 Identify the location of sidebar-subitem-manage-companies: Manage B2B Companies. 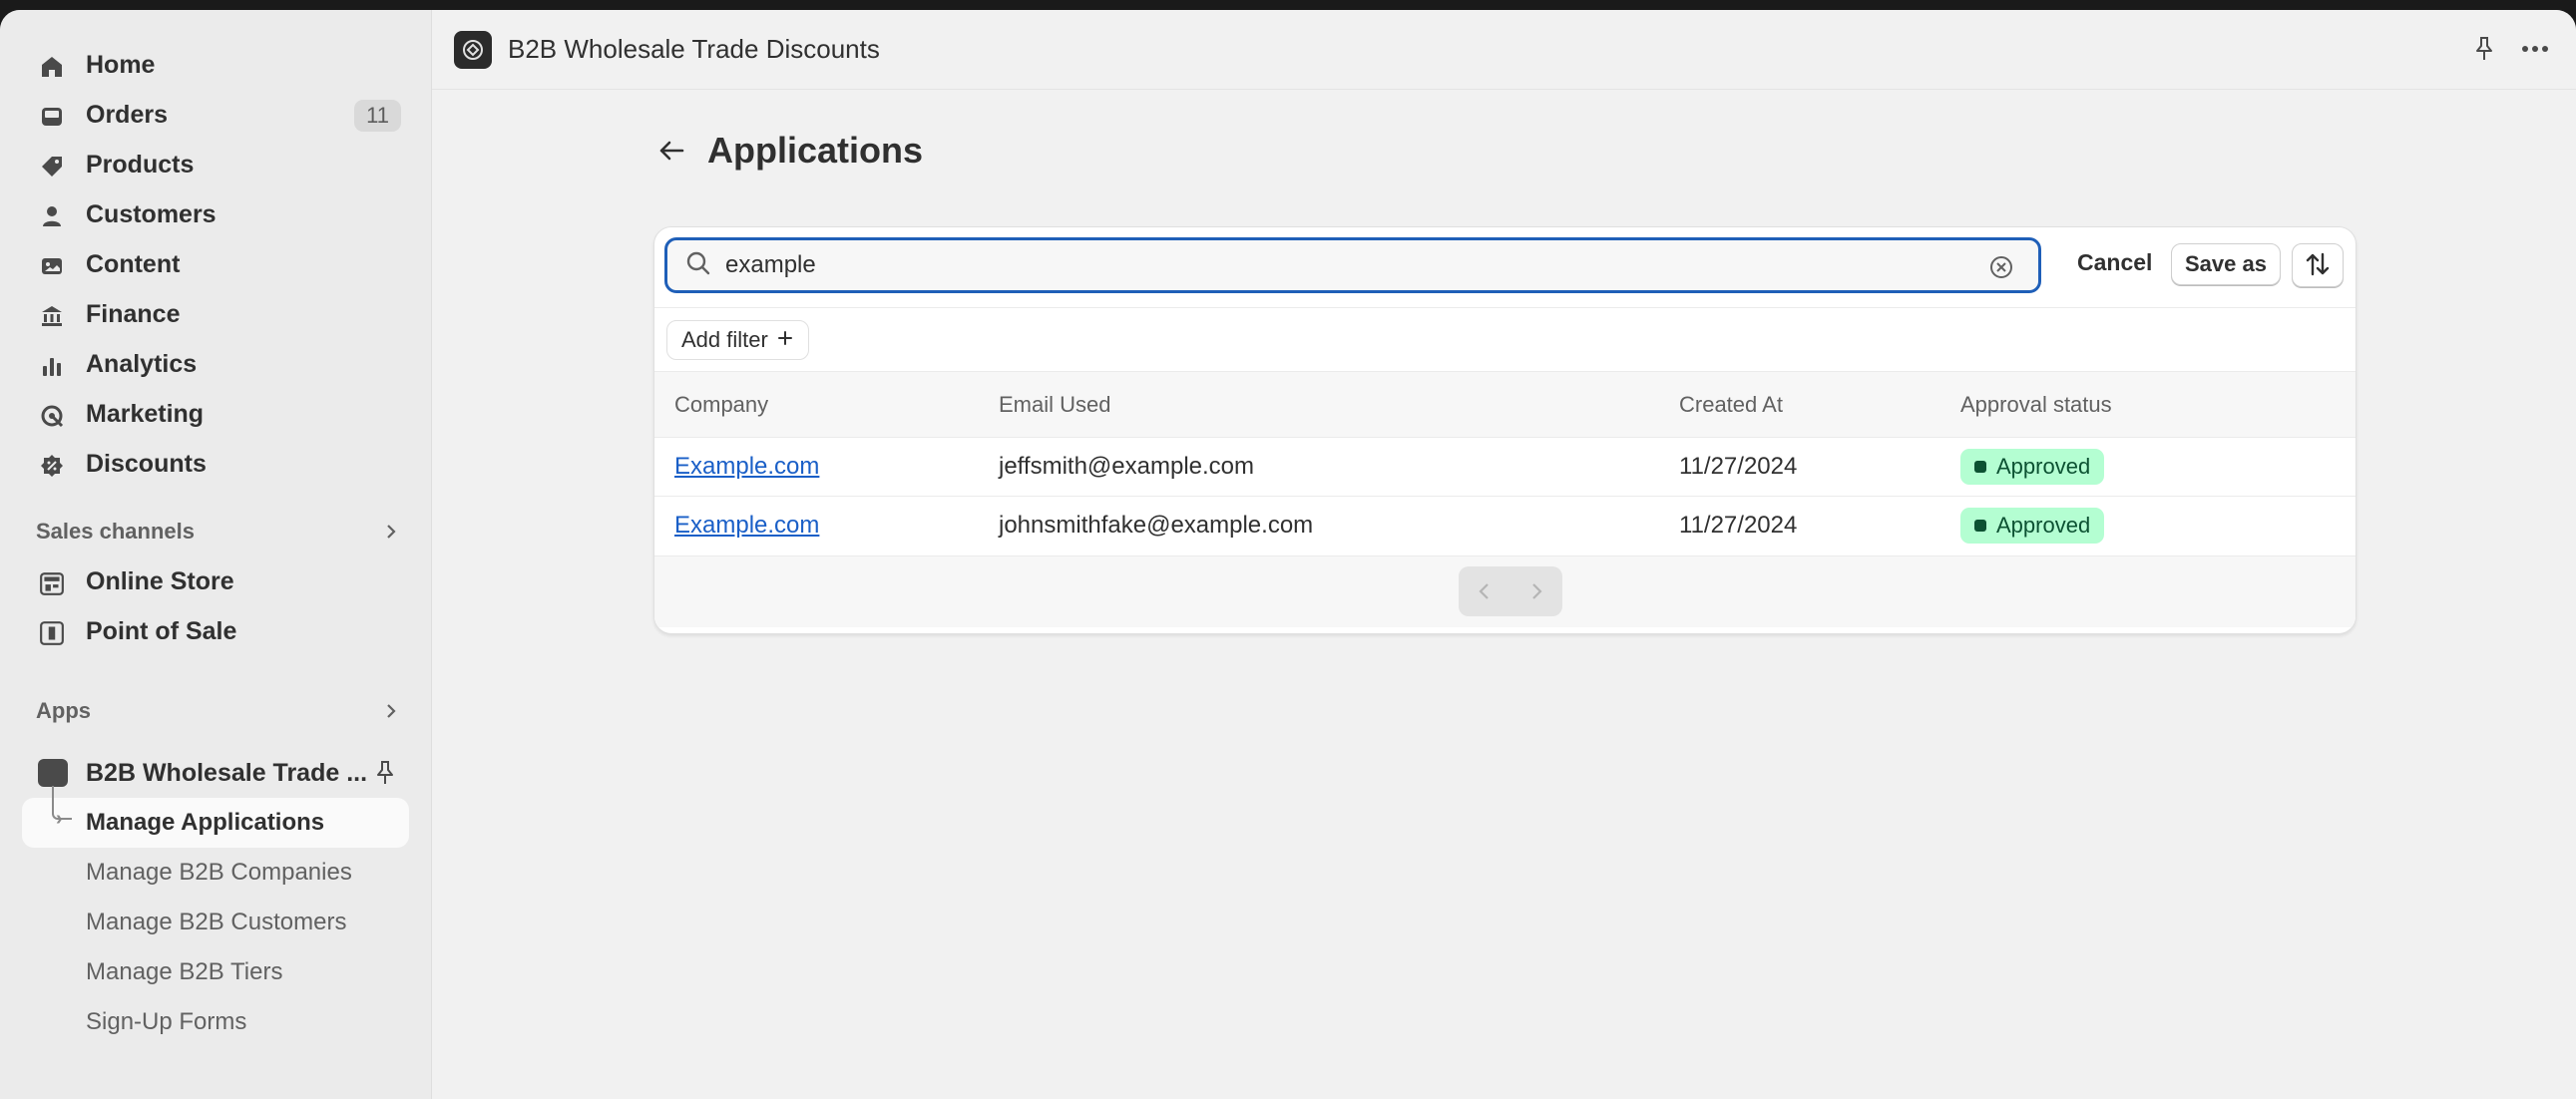
(215, 873).